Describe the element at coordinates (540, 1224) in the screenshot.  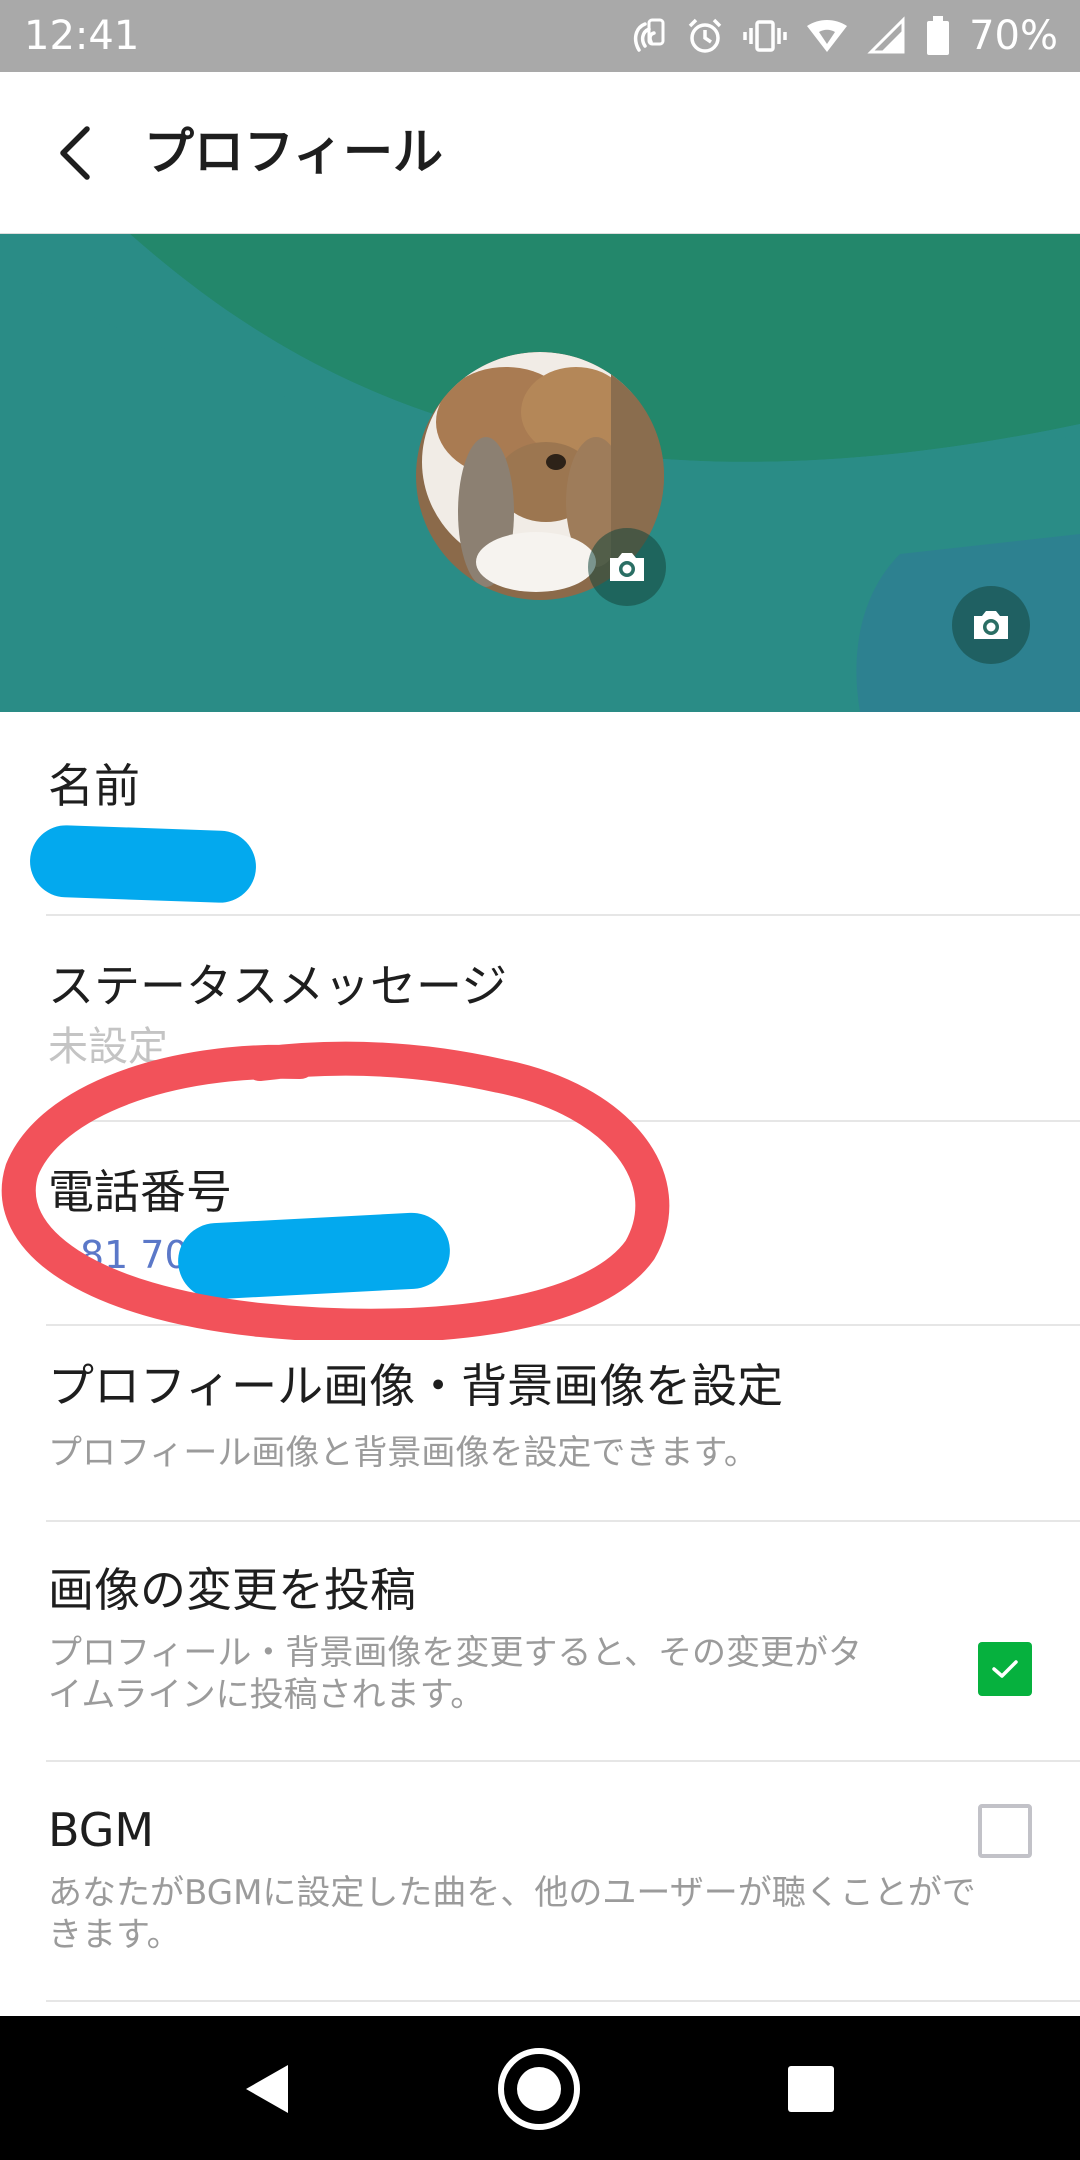
I see `phone-row: 電話番号 +81 70` at that location.